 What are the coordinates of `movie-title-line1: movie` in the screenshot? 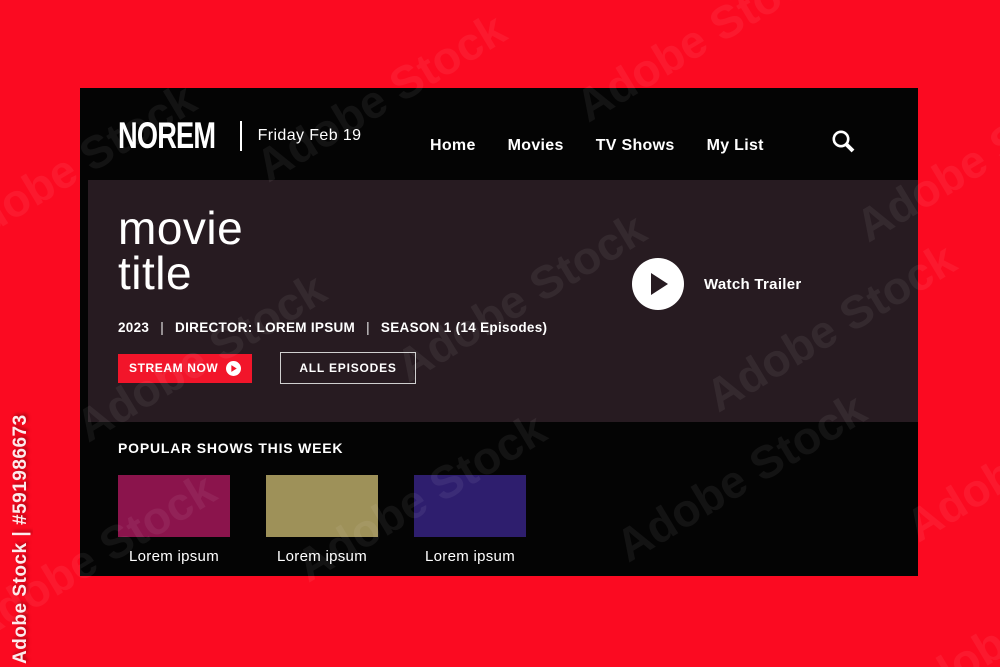 It's located at (181, 228).